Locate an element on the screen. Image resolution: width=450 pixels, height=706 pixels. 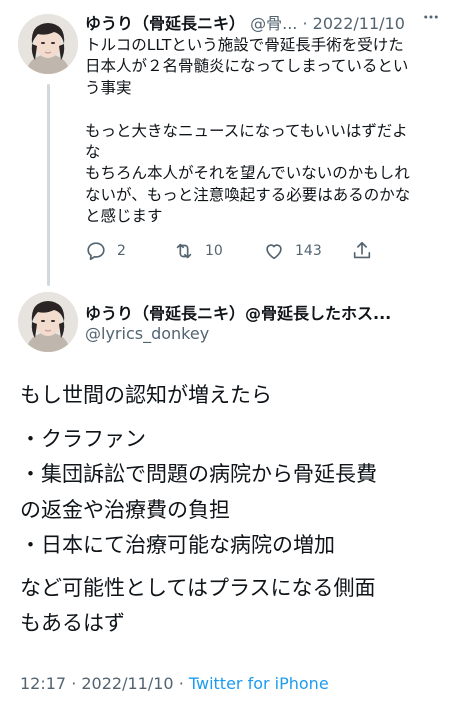
parent-text-line: ないが、もっと注意喚起する必要はあるのかな is located at coordinates (248, 194).